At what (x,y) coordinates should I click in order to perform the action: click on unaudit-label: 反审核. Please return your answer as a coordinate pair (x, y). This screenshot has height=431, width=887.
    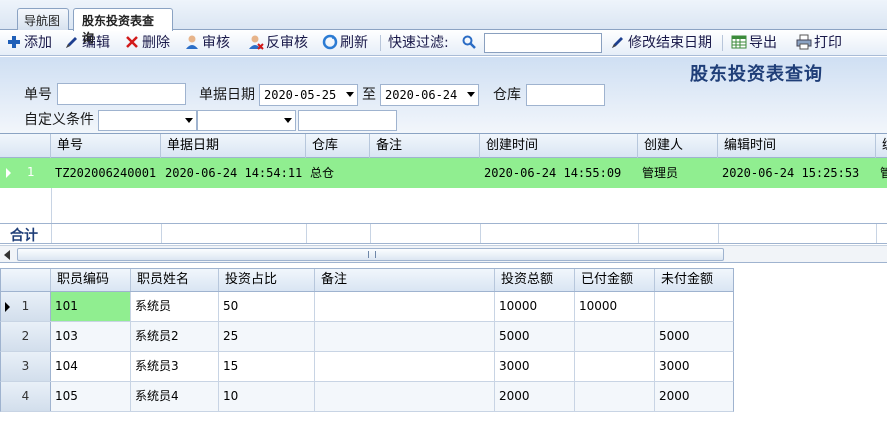
    Looking at the image, I should click on (287, 43).